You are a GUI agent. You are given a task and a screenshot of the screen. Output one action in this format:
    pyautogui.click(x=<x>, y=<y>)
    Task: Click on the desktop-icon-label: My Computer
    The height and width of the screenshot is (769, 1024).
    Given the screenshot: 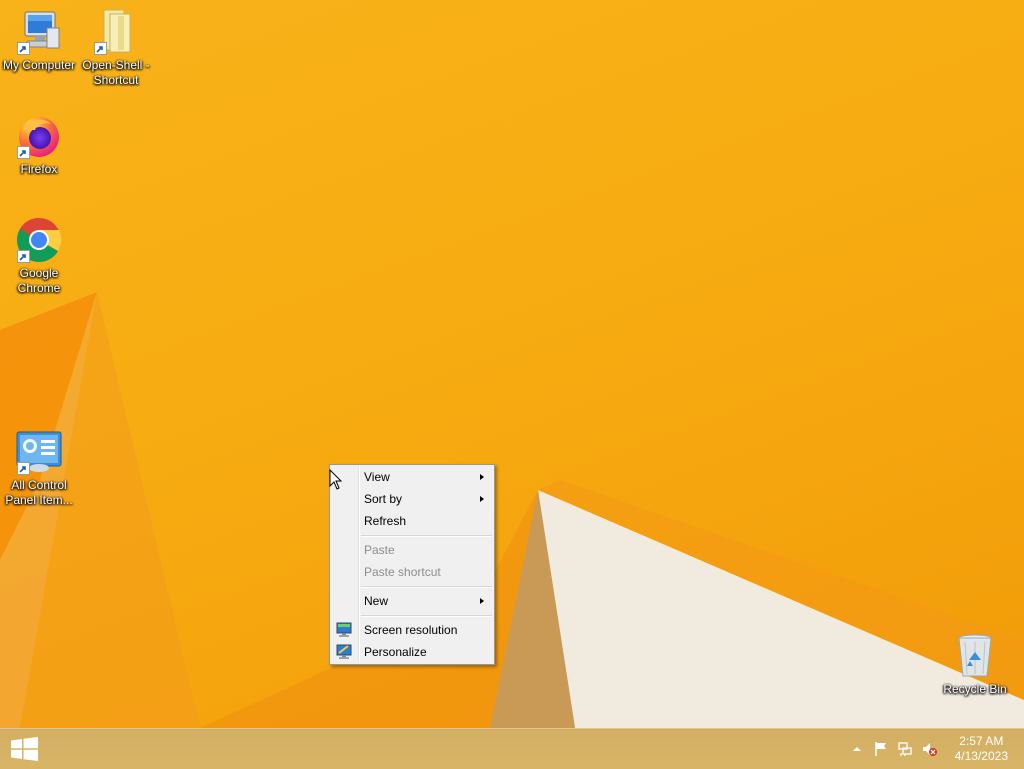 What is the action you would take?
    pyautogui.click(x=39, y=65)
    